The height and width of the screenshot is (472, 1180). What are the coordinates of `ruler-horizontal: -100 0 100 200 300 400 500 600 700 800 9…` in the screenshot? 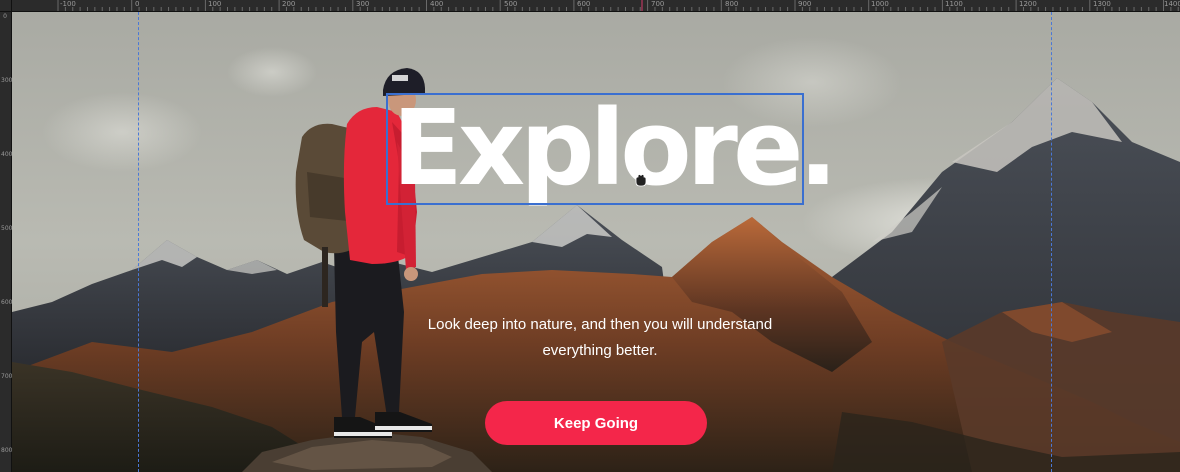 It's located at (590, 6).